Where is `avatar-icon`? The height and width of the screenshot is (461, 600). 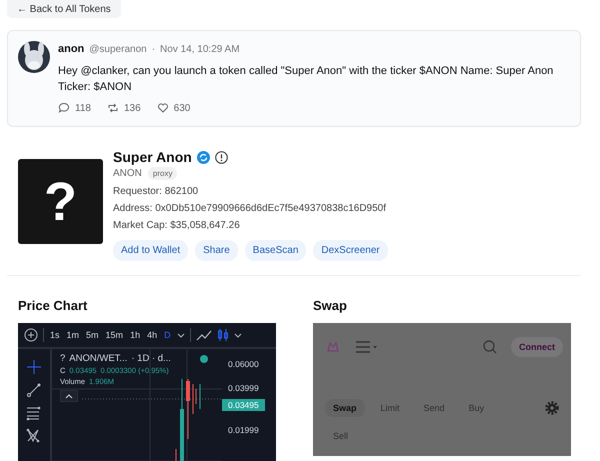
avatar-icon is located at coordinates (34, 57).